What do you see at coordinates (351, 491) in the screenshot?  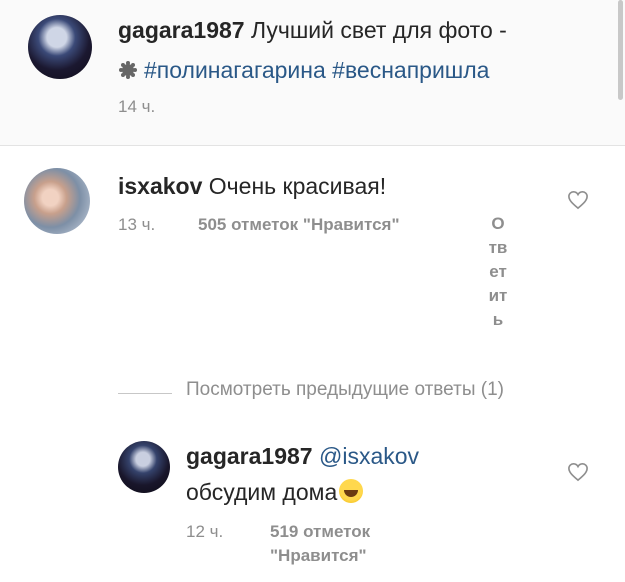 I see `laughing-emoji-icon` at bounding box center [351, 491].